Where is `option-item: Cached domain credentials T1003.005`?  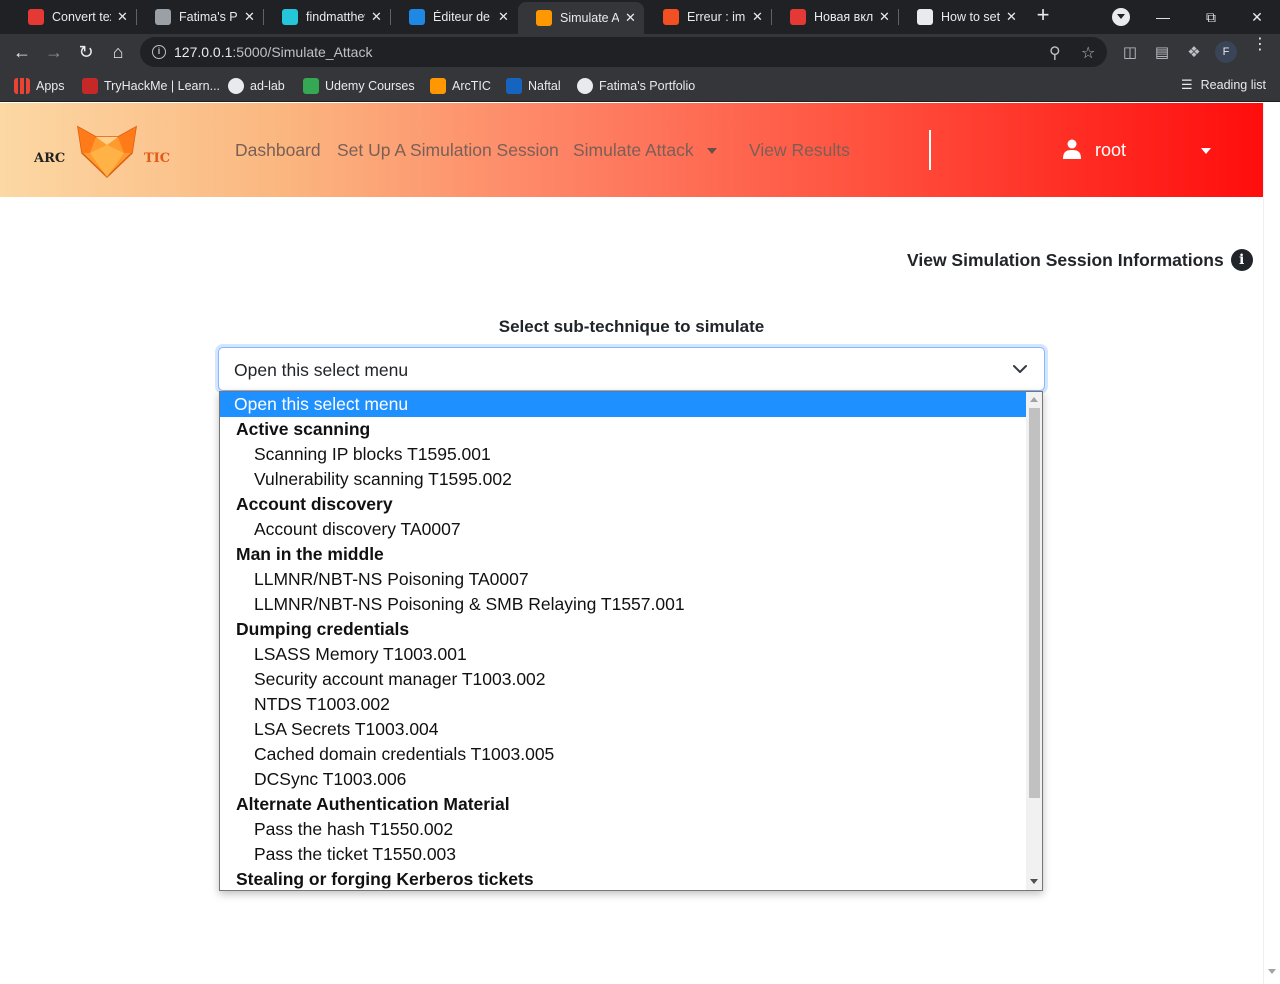 option-item: Cached domain credentials T1003.005 is located at coordinates (623, 754).